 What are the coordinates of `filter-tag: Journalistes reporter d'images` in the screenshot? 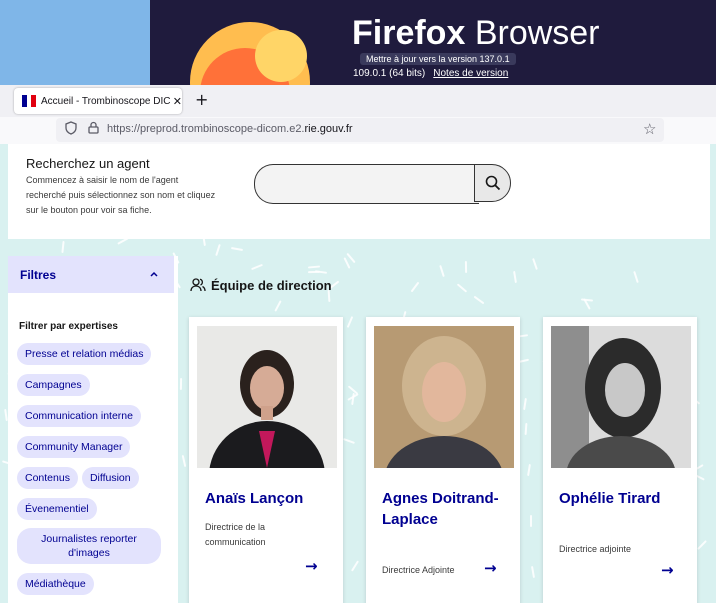 It's located at (89, 546).